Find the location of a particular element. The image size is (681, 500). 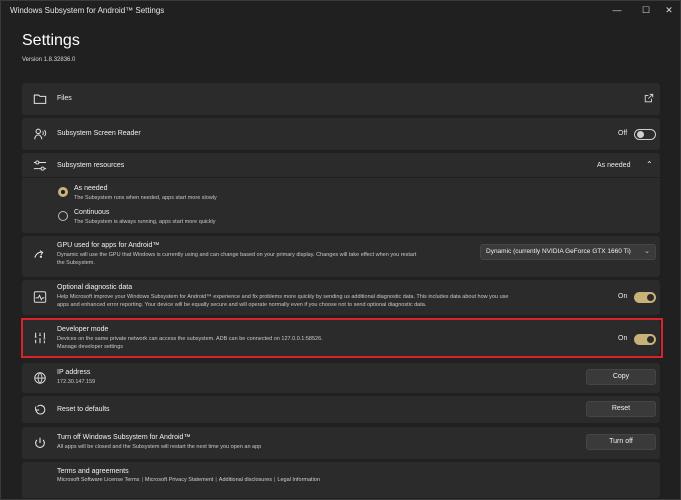

gpu-desc-line2: the Subsystem. is located at coordinates (76, 263).